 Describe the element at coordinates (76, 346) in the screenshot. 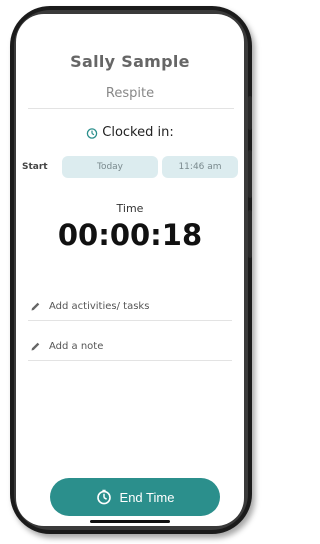

I see `add-note-label: Add a note` at that location.